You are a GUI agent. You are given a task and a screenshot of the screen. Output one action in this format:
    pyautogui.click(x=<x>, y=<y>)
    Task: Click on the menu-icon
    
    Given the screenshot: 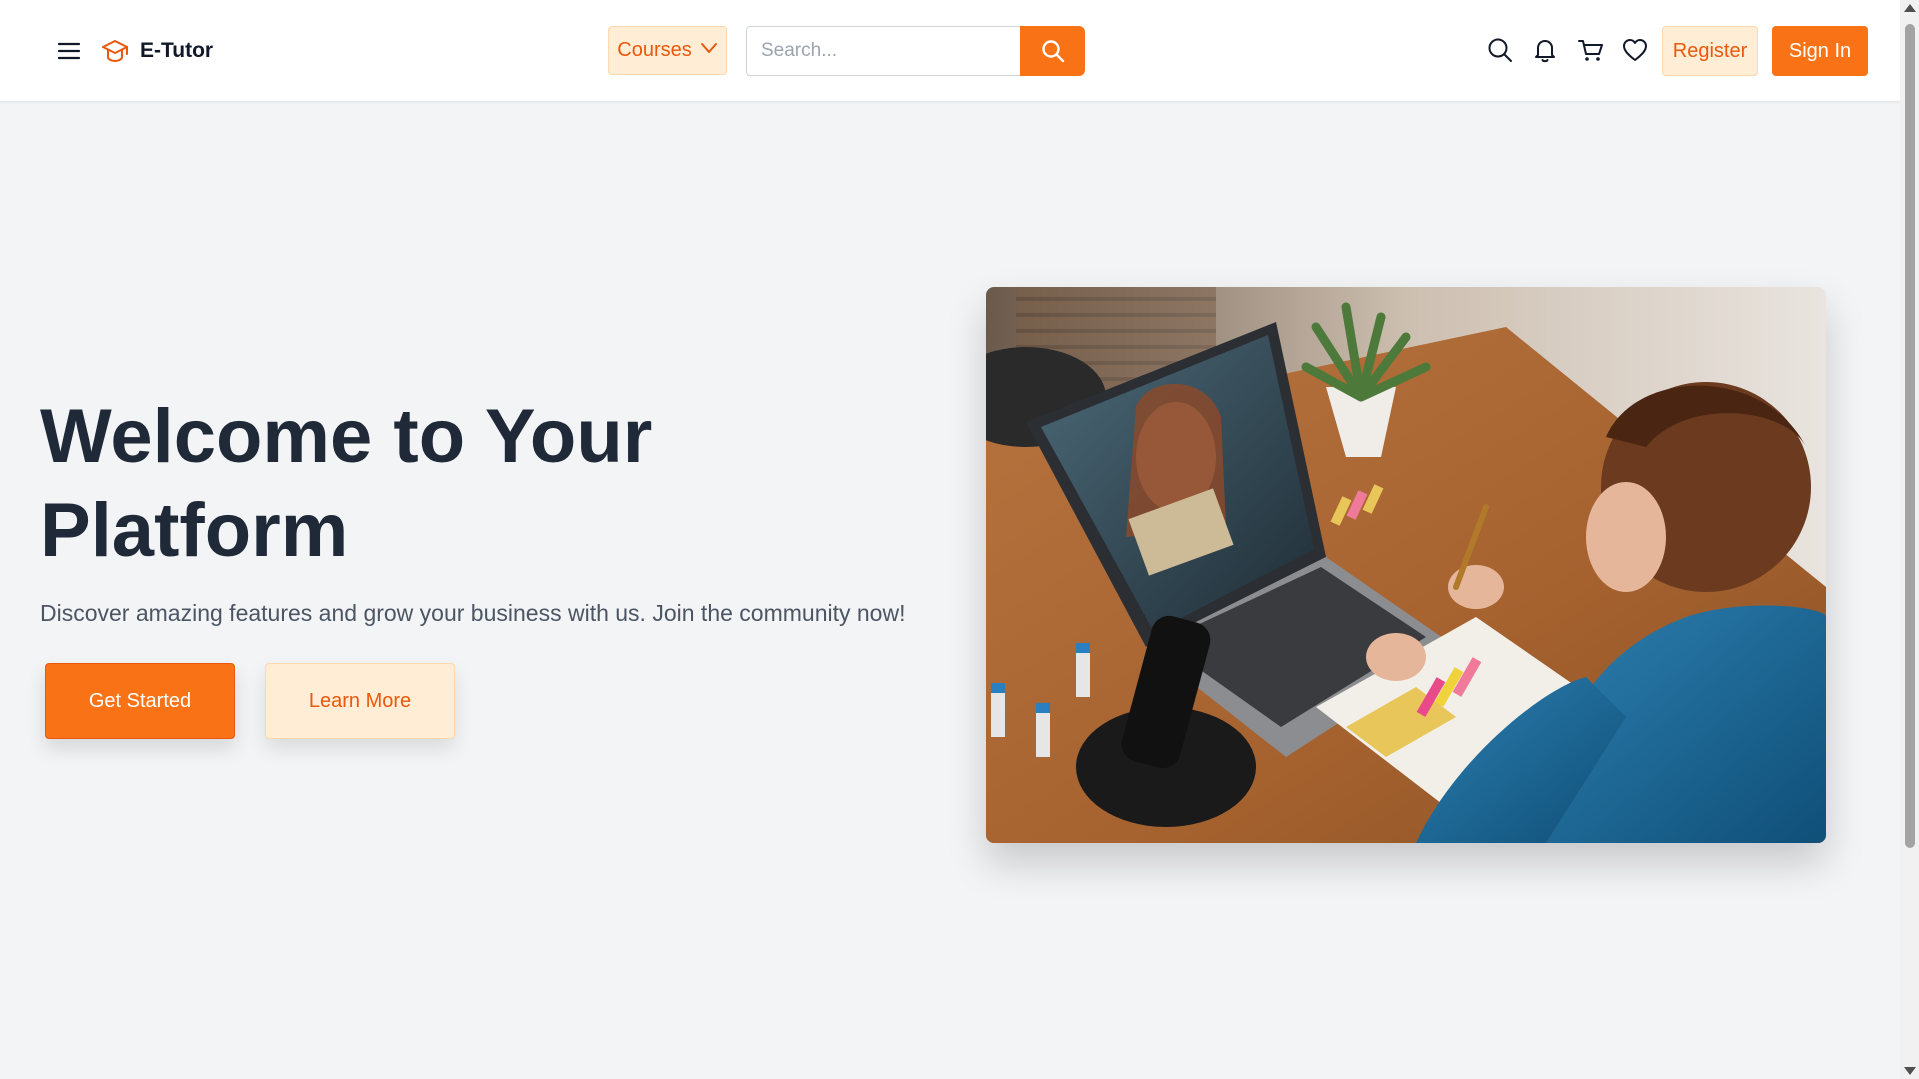 What is the action you would take?
    pyautogui.click(x=69, y=51)
    